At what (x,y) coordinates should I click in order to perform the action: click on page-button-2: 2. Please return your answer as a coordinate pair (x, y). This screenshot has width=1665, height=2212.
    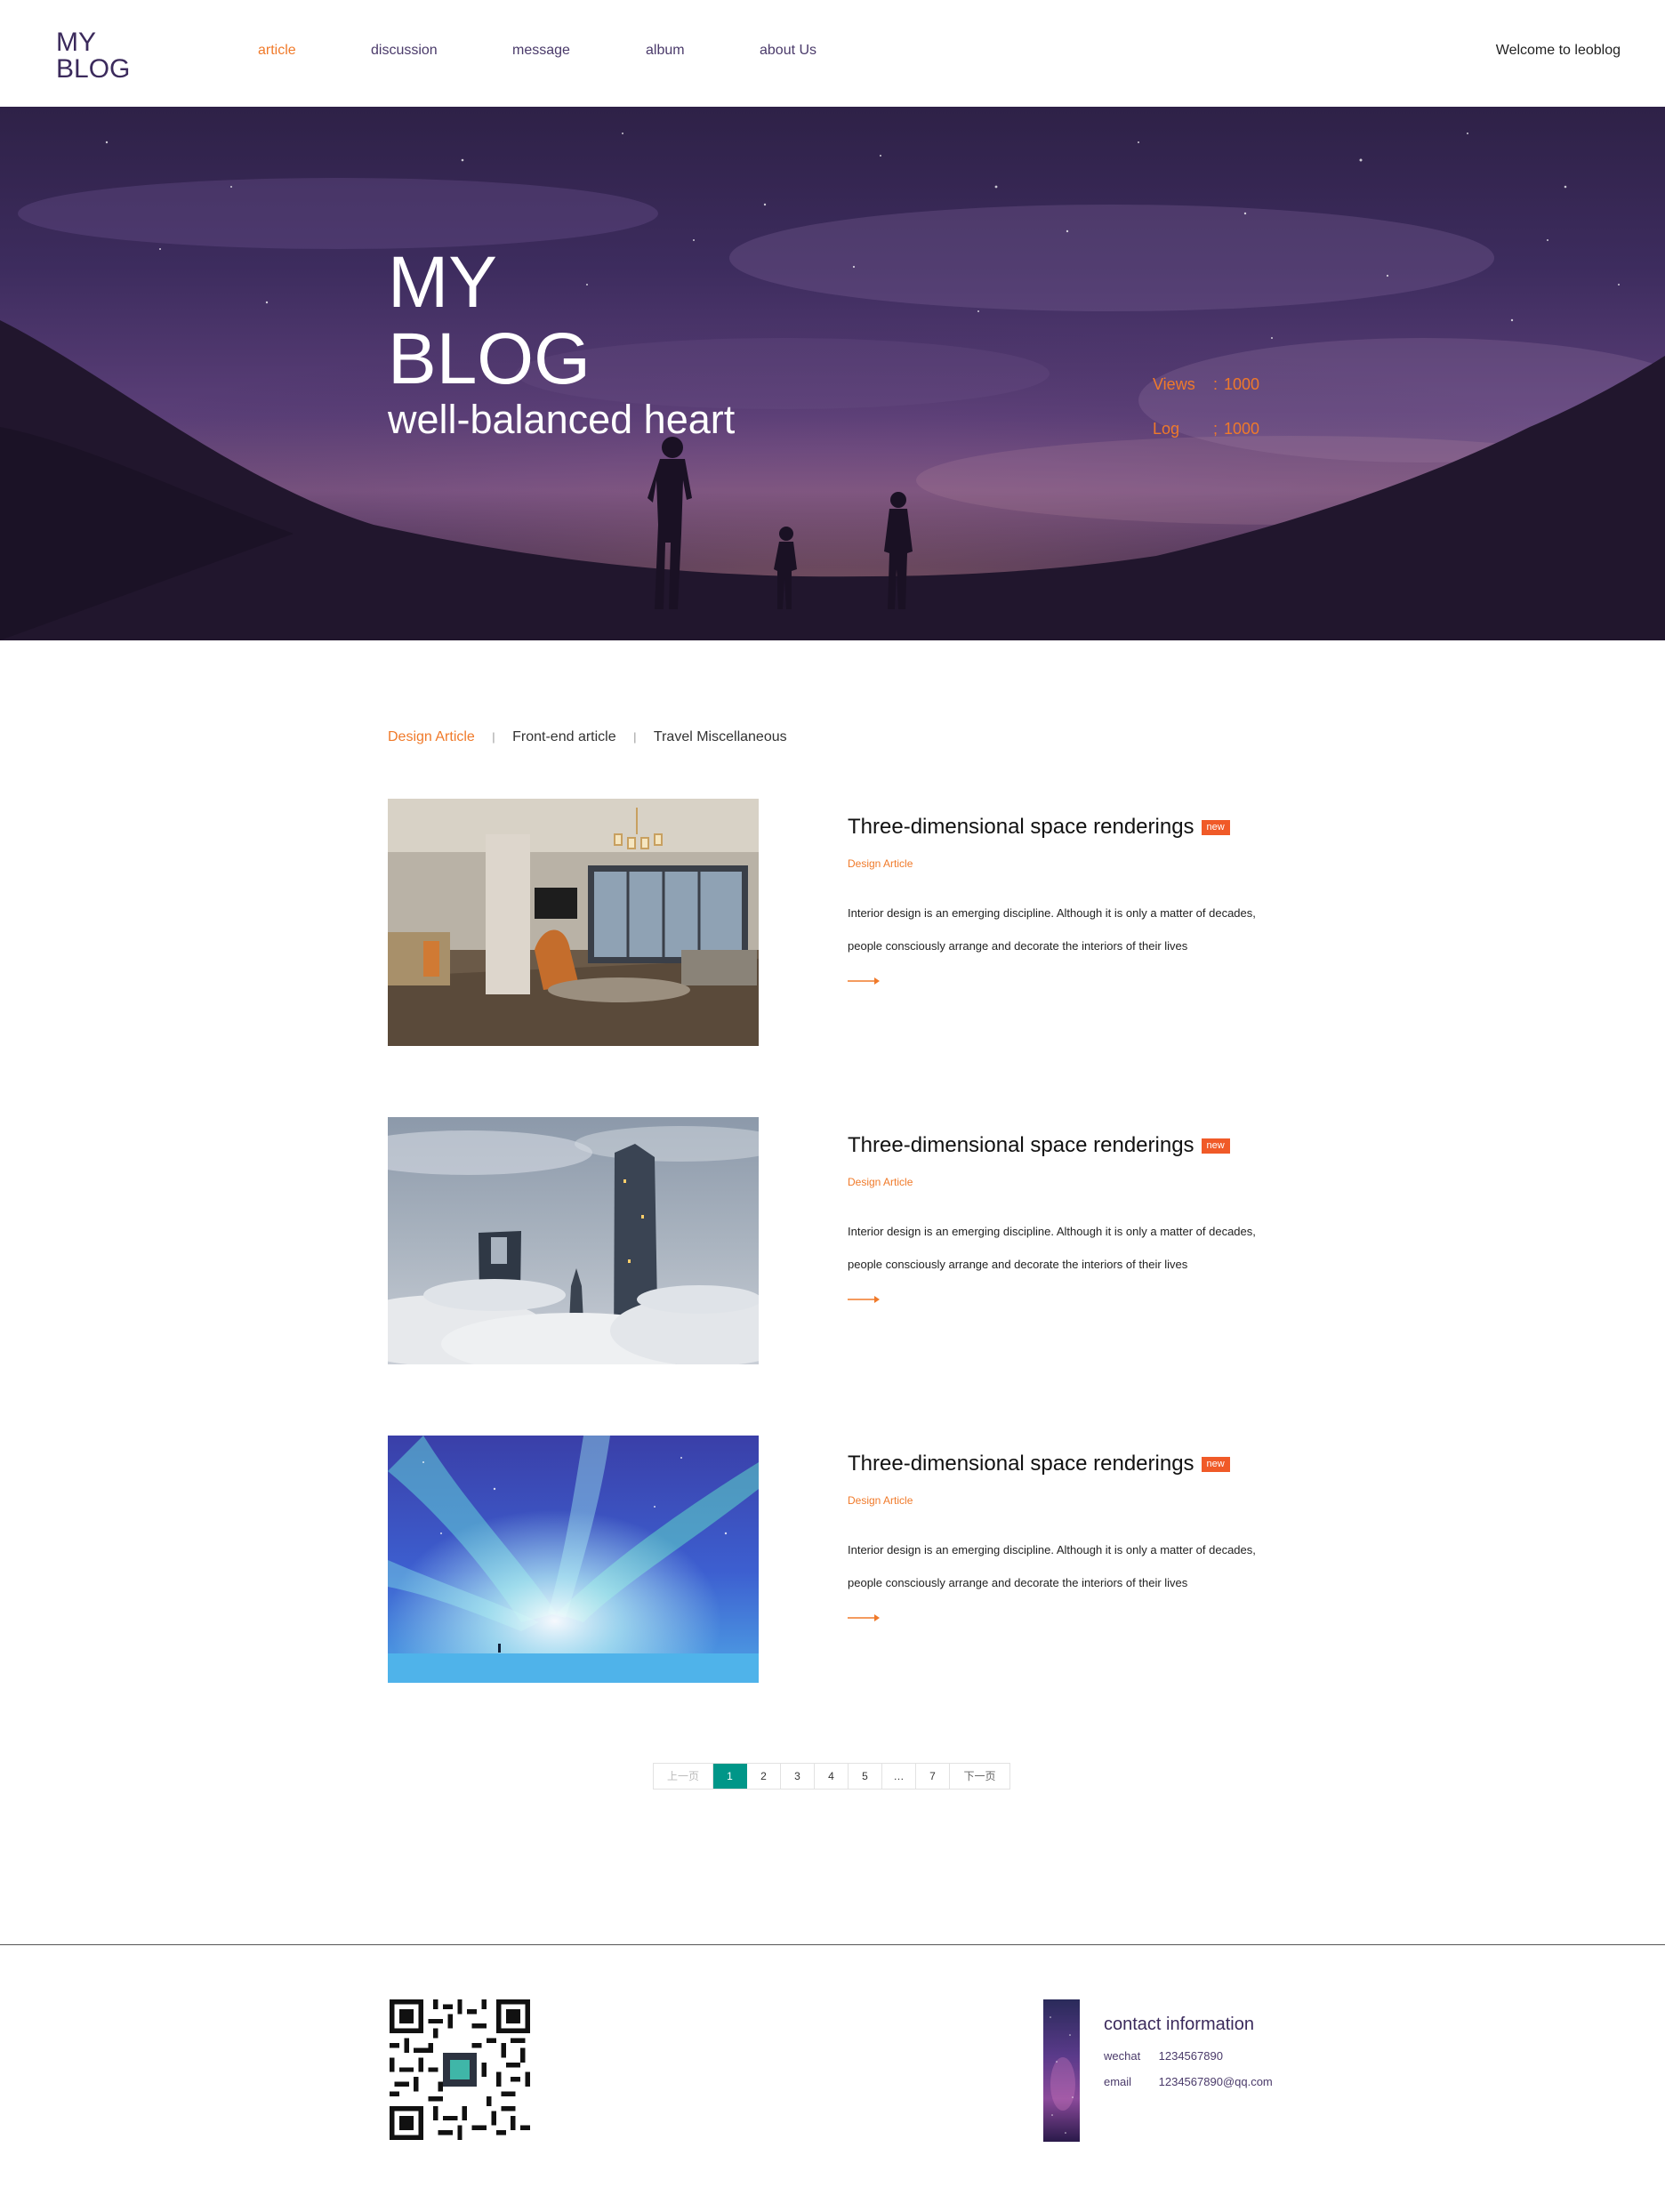
    Looking at the image, I should click on (764, 1776).